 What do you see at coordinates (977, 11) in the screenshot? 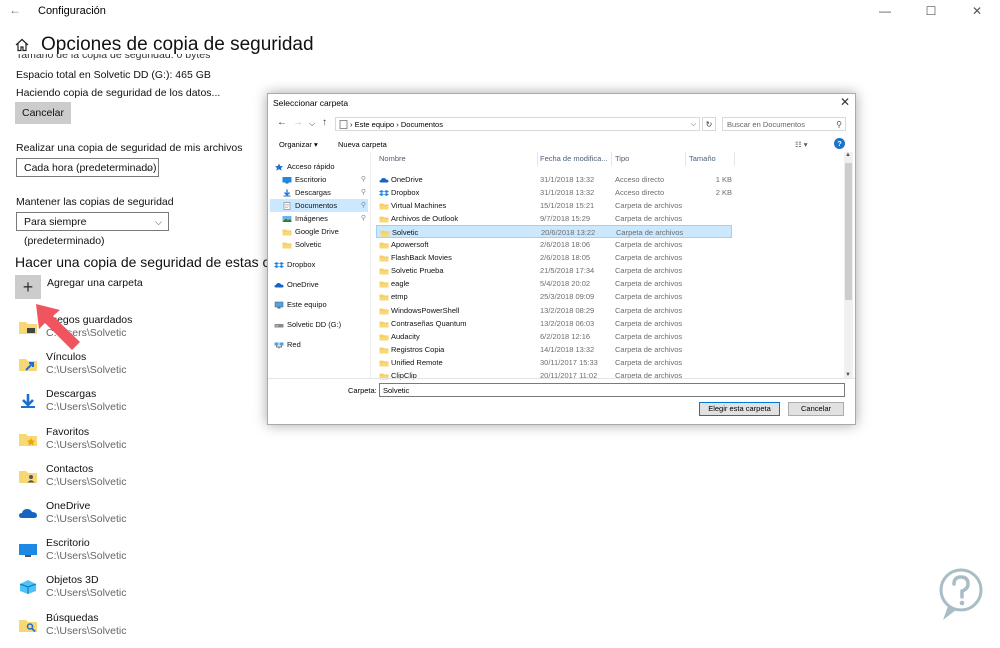
I see `close-button: ✕` at bounding box center [977, 11].